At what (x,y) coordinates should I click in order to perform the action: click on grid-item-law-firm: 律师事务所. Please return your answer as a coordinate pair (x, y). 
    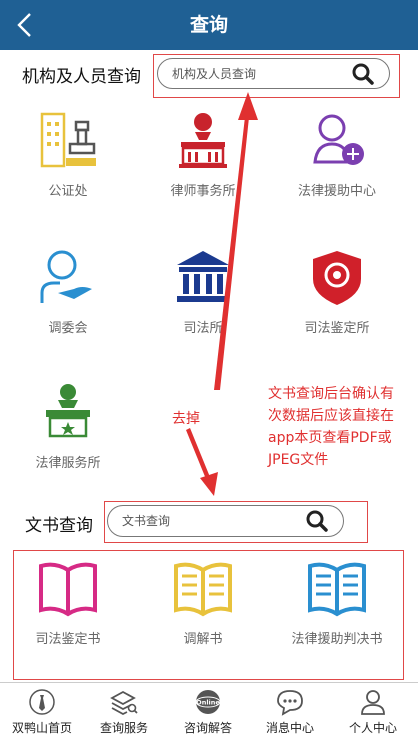
    Looking at the image, I should click on (203, 154).